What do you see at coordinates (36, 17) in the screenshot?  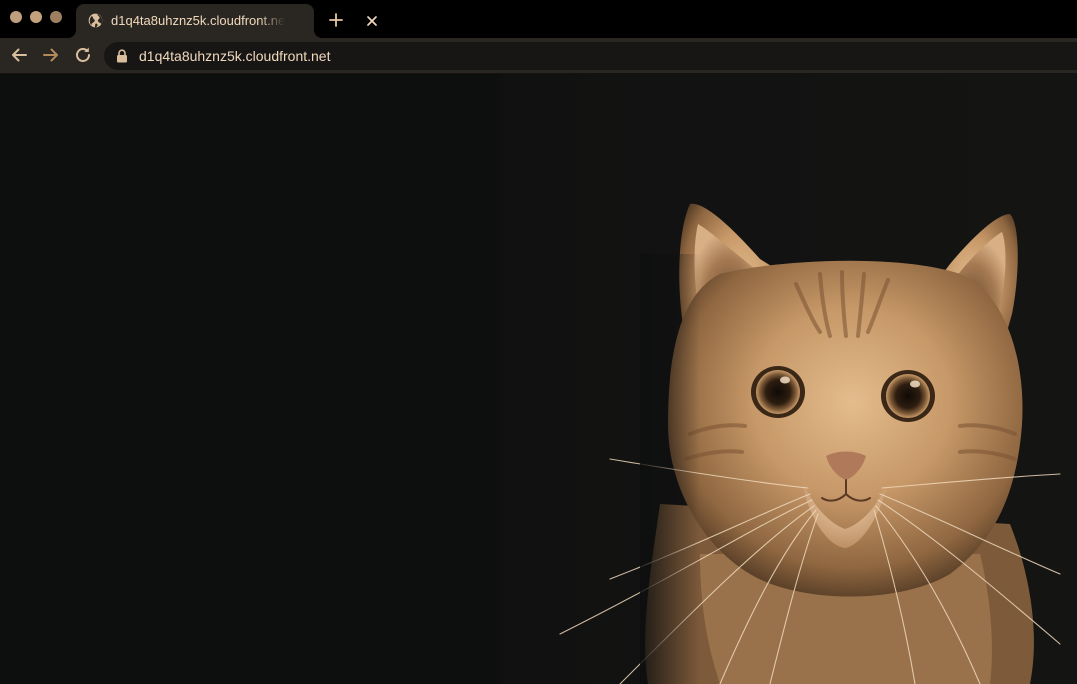 I see `window-minimize-button` at bounding box center [36, 17].